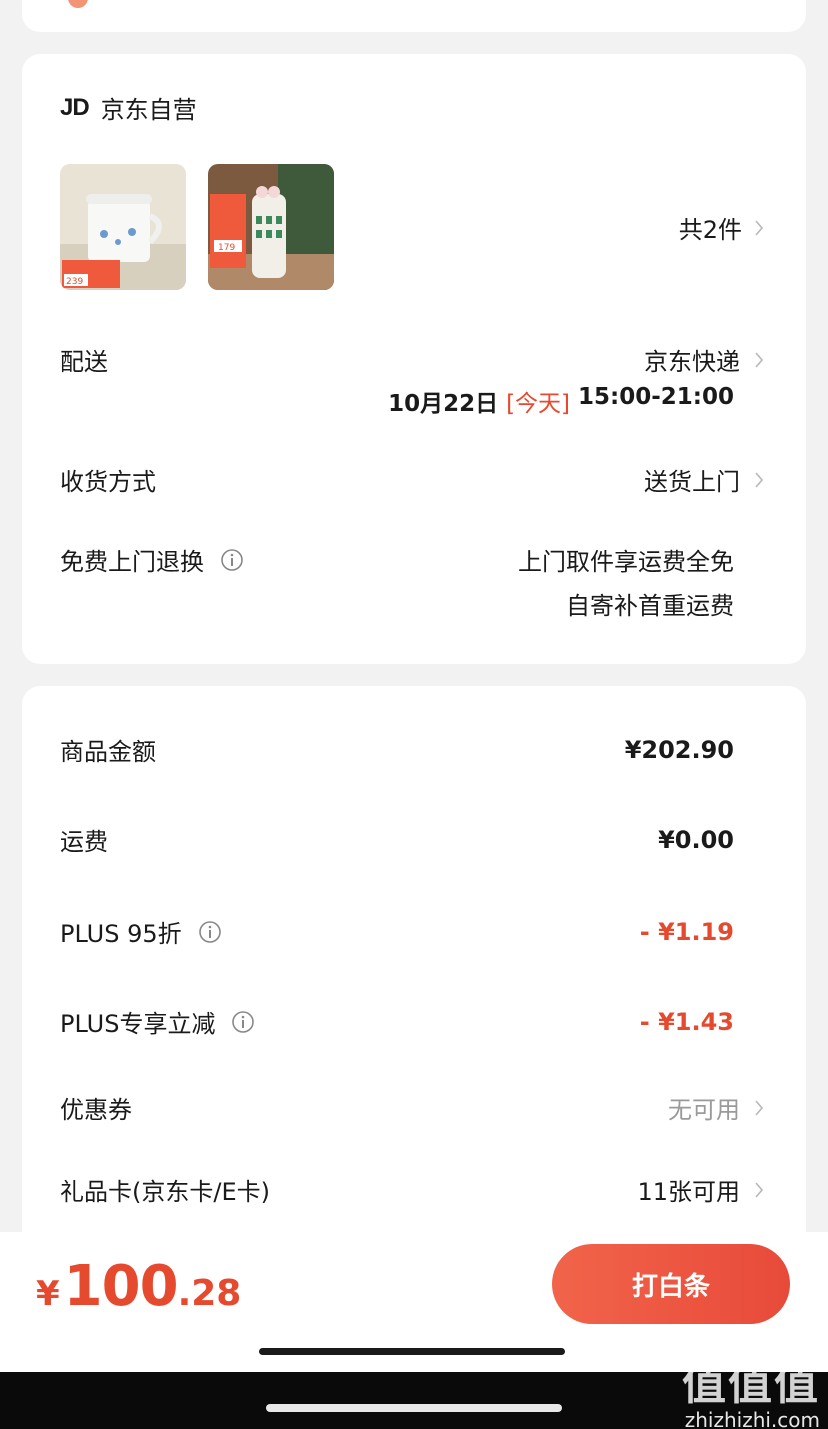 The image size is (828, 1429). I want to click on coupon-row: 无可用, so click(716, 1107).